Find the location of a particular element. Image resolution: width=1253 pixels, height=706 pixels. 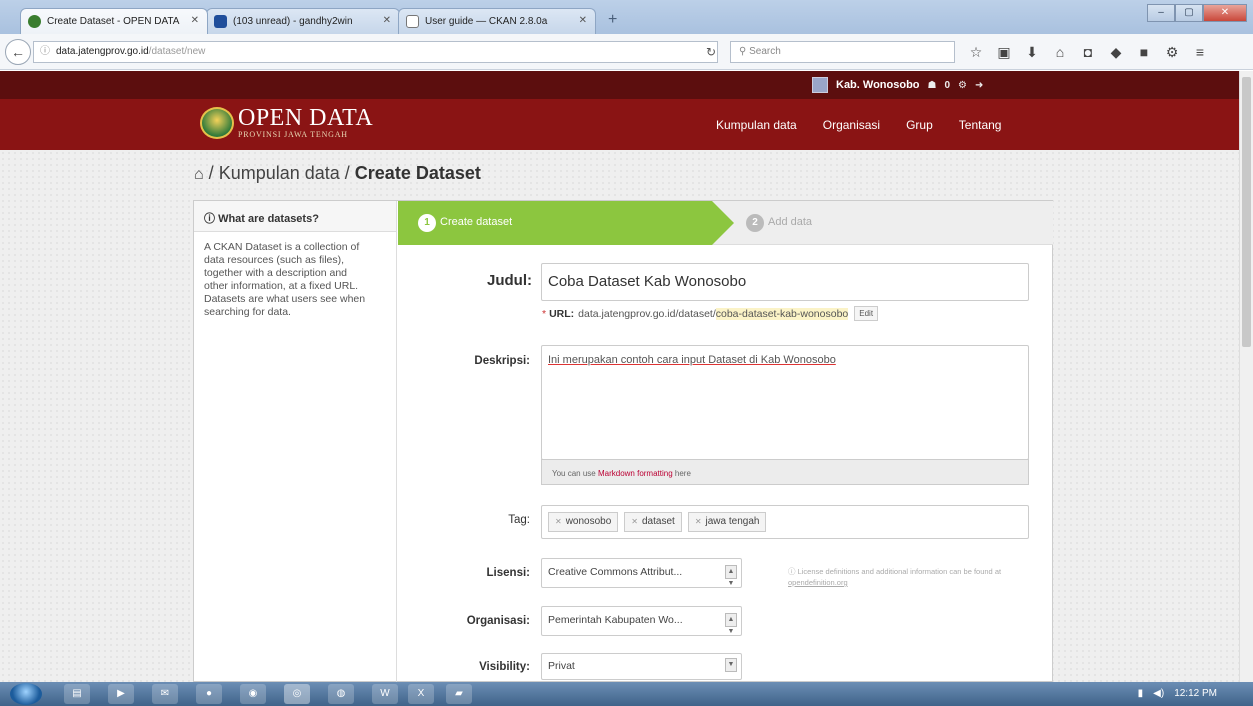

description-label: Deskripsi: is located at coordinates (502, 361).